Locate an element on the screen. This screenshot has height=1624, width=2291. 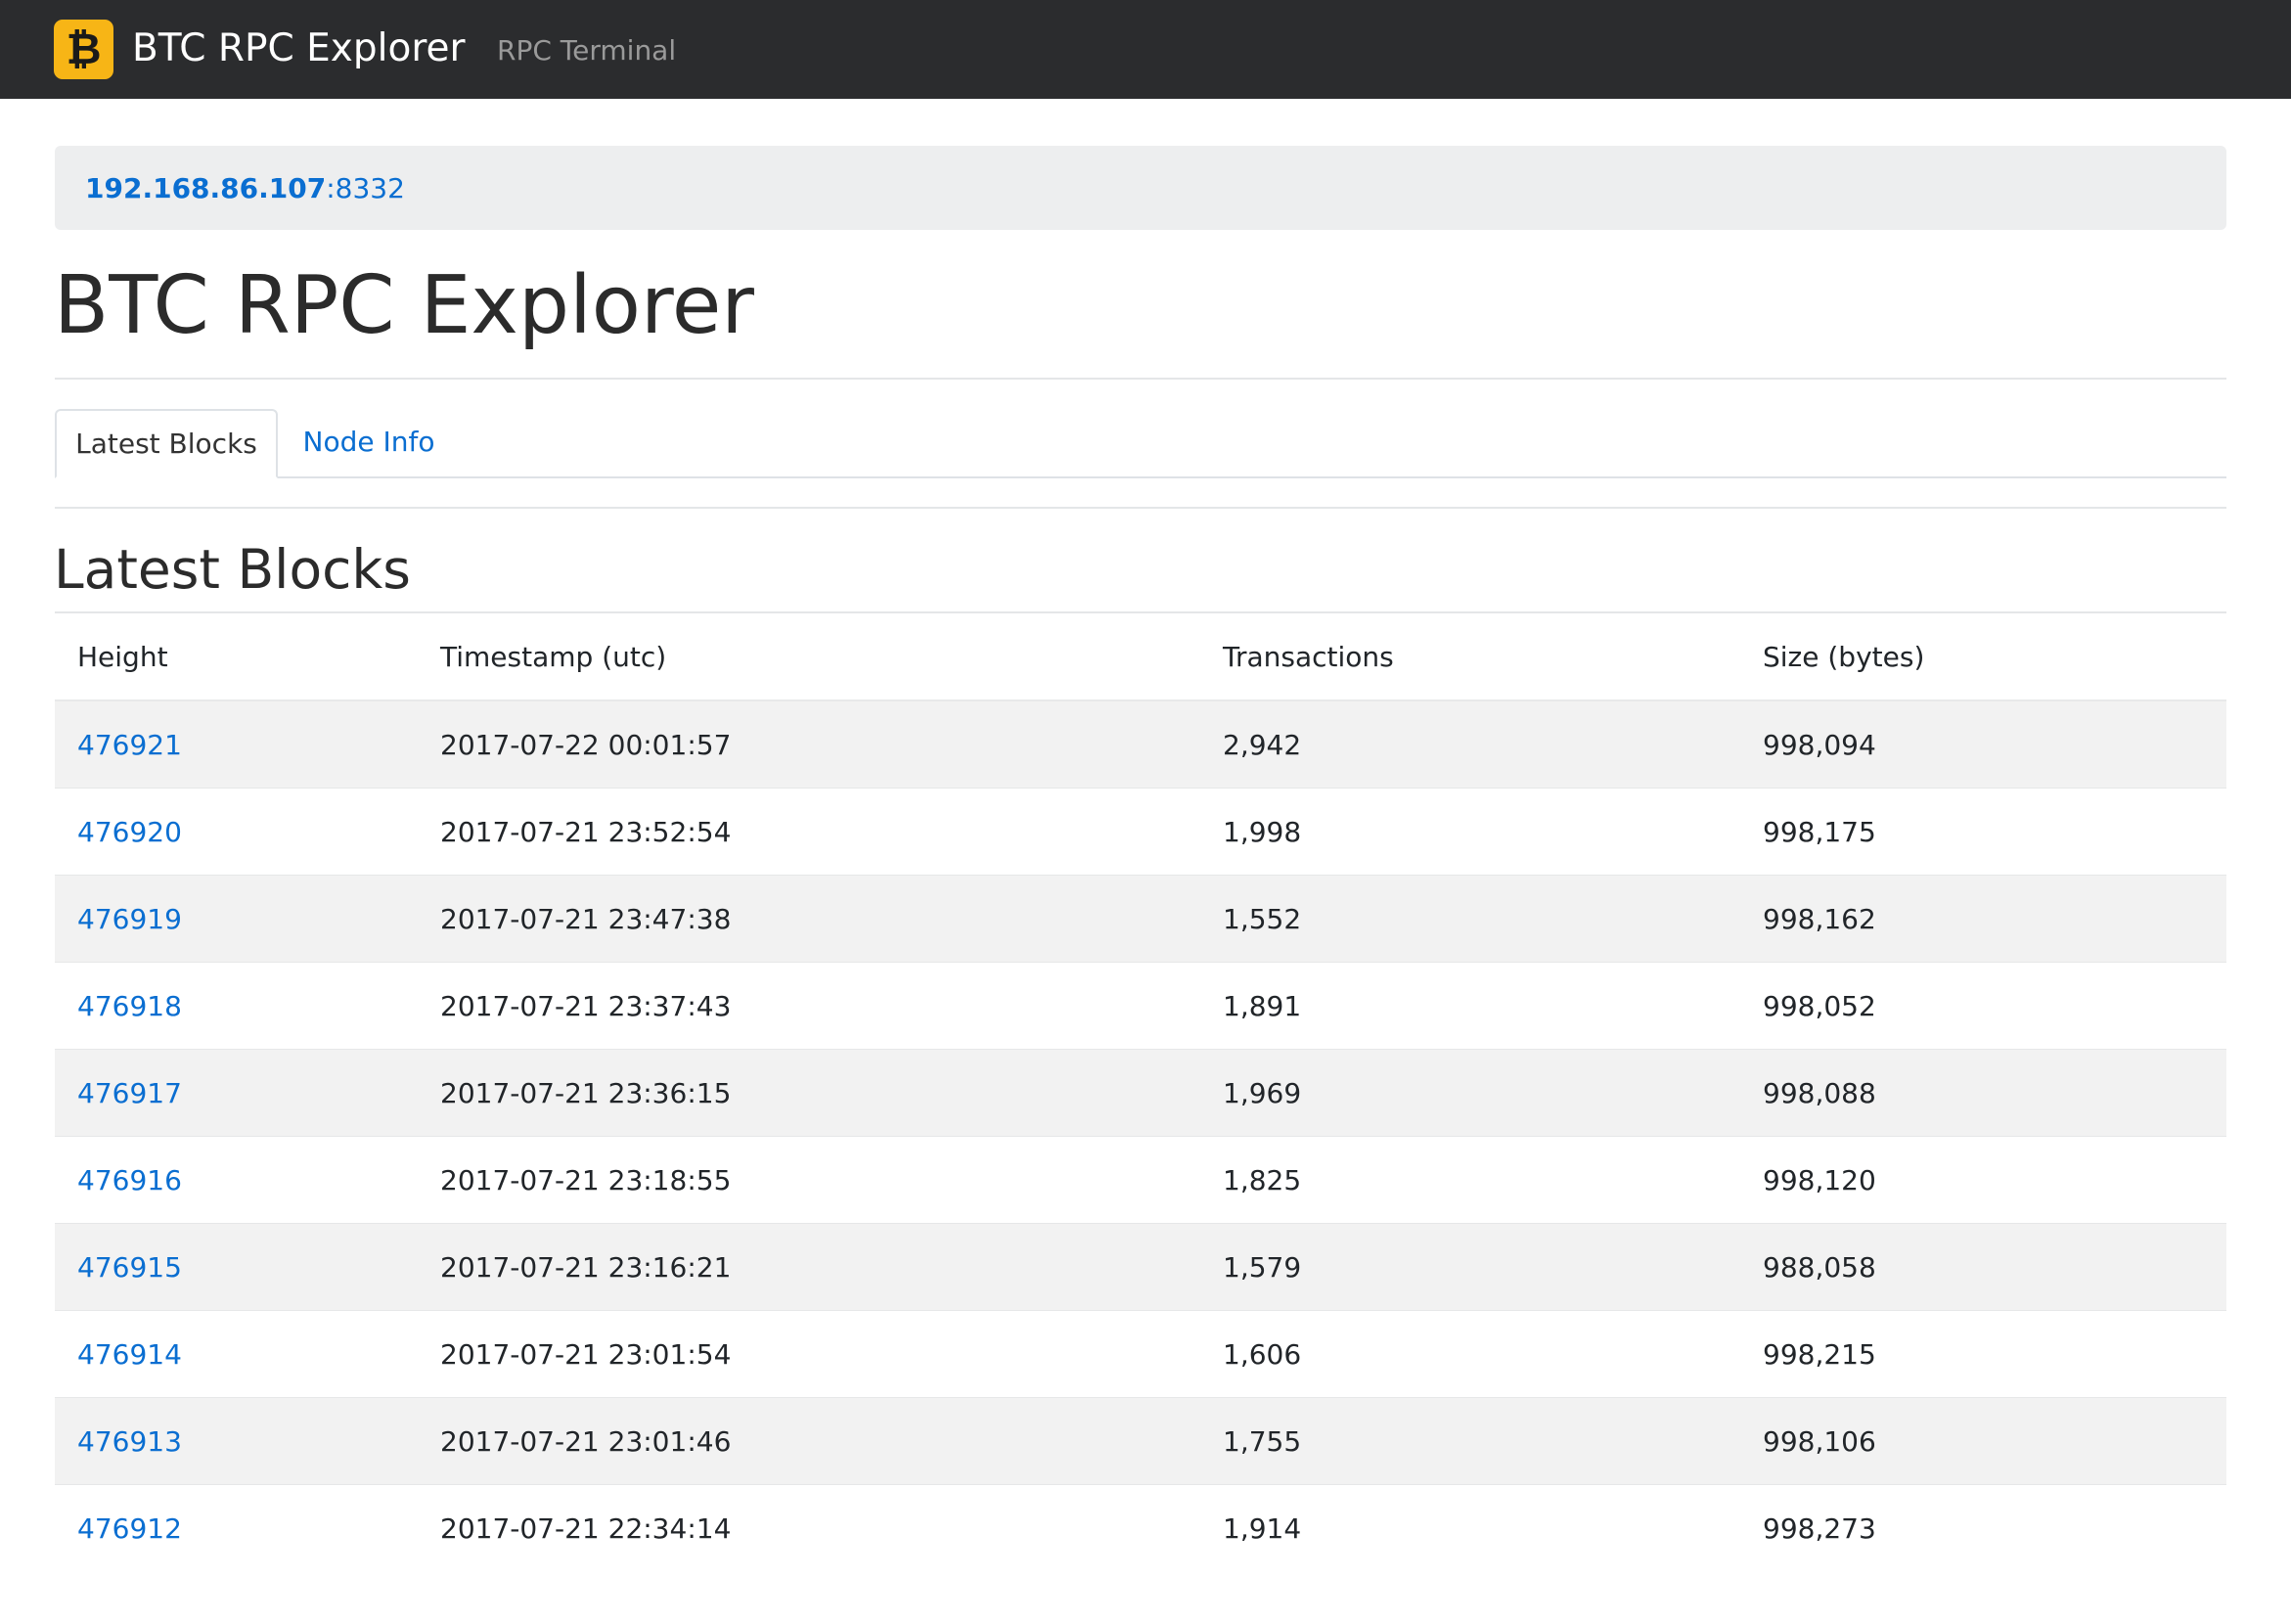
cell-timestamp: 2017-07-21 23:16:21 is located at coordinates (809, 1267).